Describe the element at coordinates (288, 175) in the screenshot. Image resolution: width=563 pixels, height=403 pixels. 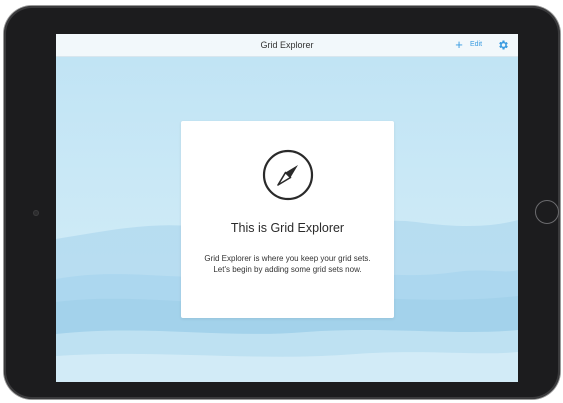
I see `compass-icon` at that location.